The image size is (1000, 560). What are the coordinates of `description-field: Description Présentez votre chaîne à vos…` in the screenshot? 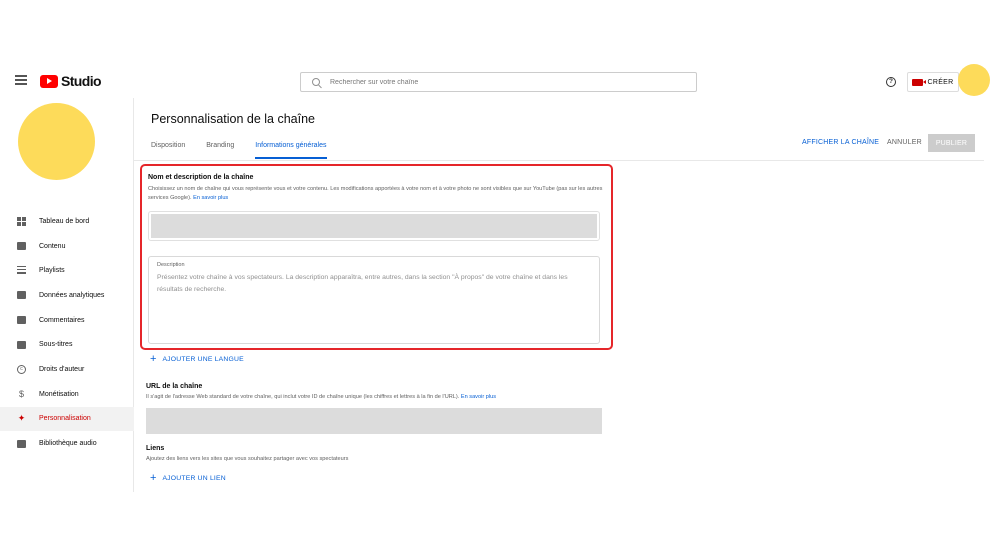 It's located at (374, 300).